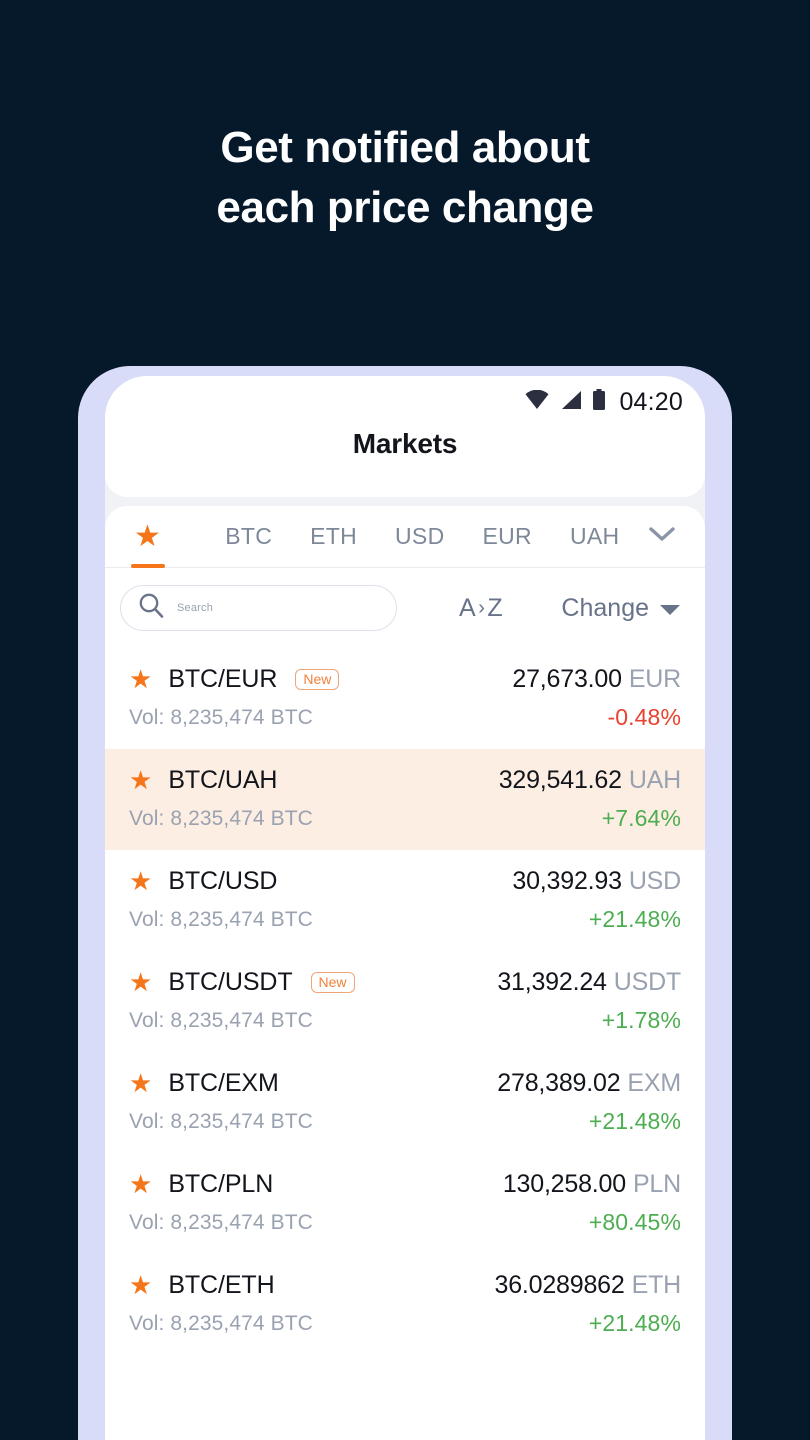 This screenshot has width=810, height=1440. Describe the element at coordinates (221, 1285) in the screenshot. I see `pair-name: BTC/ETH` at that location.